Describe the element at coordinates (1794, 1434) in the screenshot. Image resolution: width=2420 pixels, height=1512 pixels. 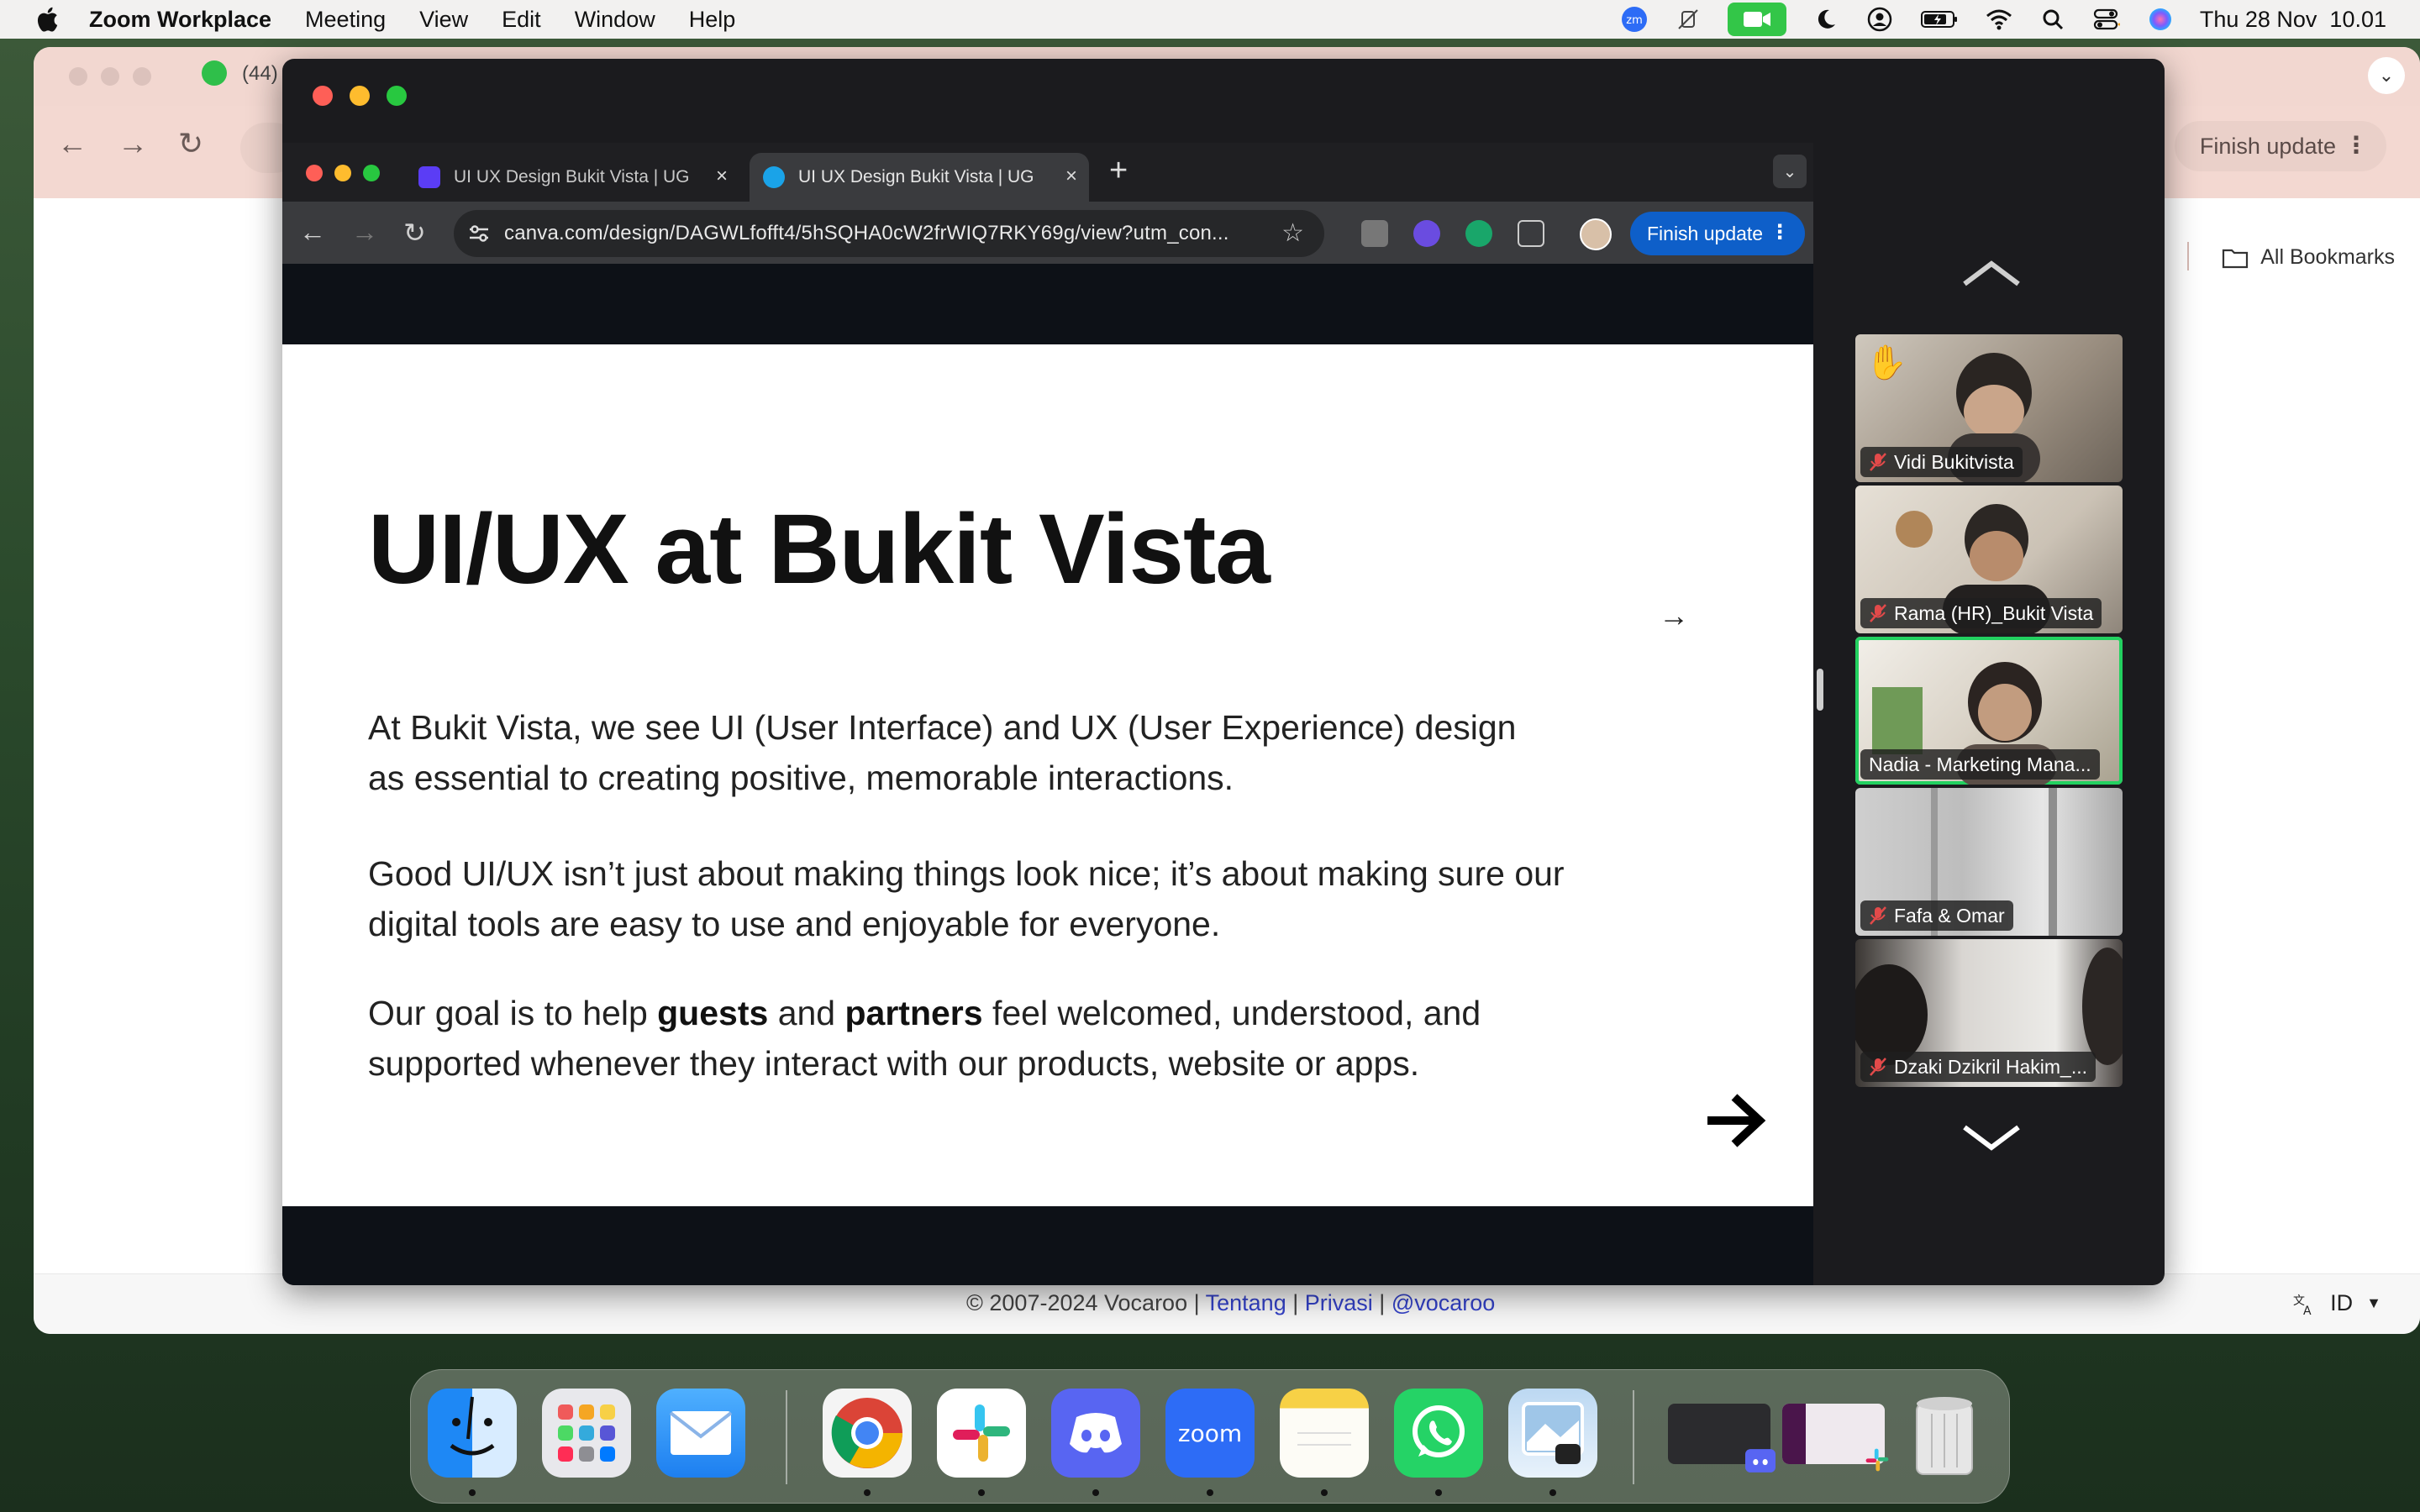
I see `slack-sidebar-thumb` at that location.